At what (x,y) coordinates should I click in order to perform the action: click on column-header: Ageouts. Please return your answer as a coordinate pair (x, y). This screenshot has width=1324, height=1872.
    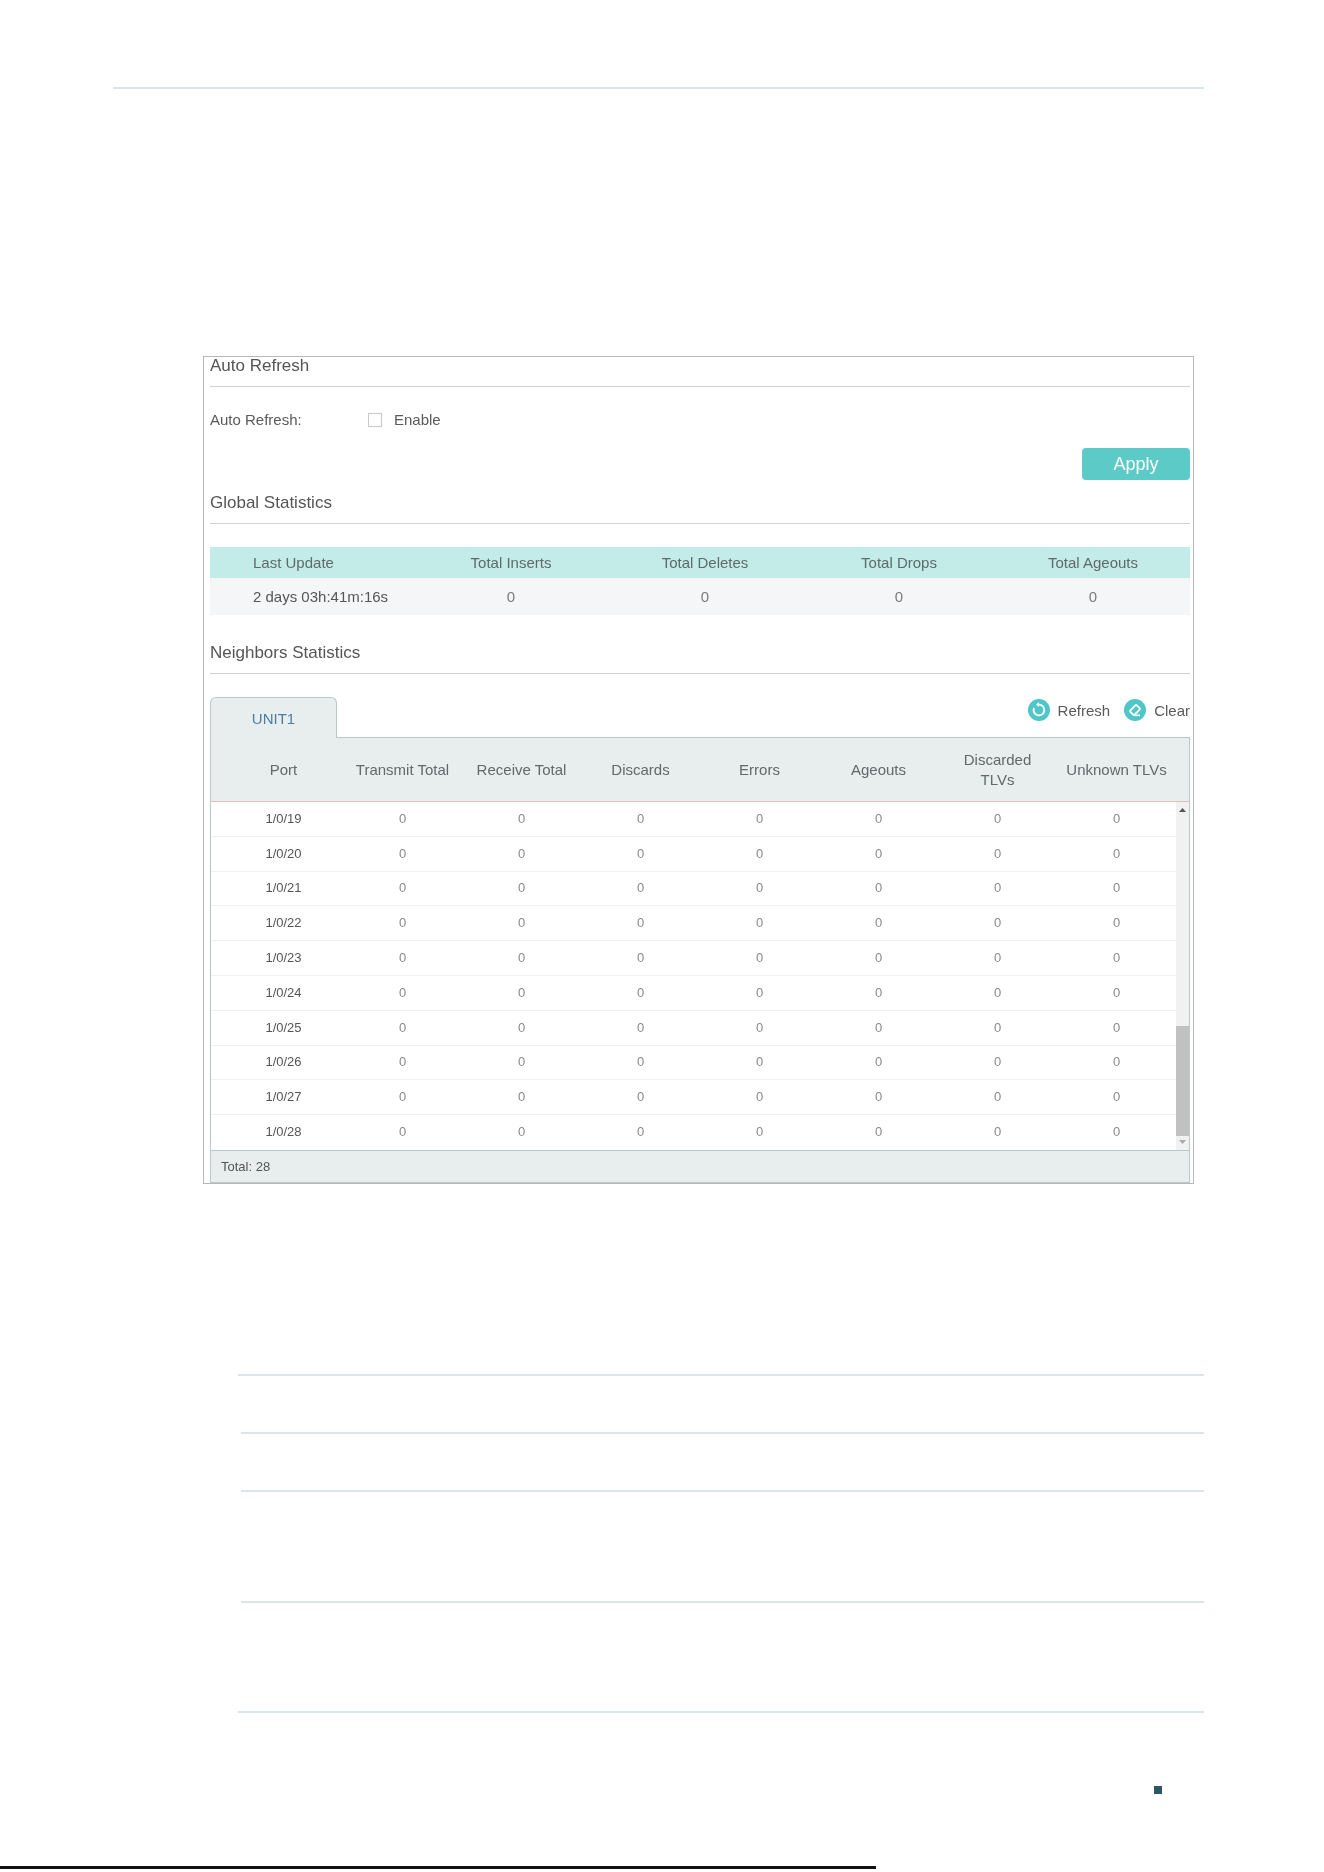
    Looking at the image, I should click on (878, 769).